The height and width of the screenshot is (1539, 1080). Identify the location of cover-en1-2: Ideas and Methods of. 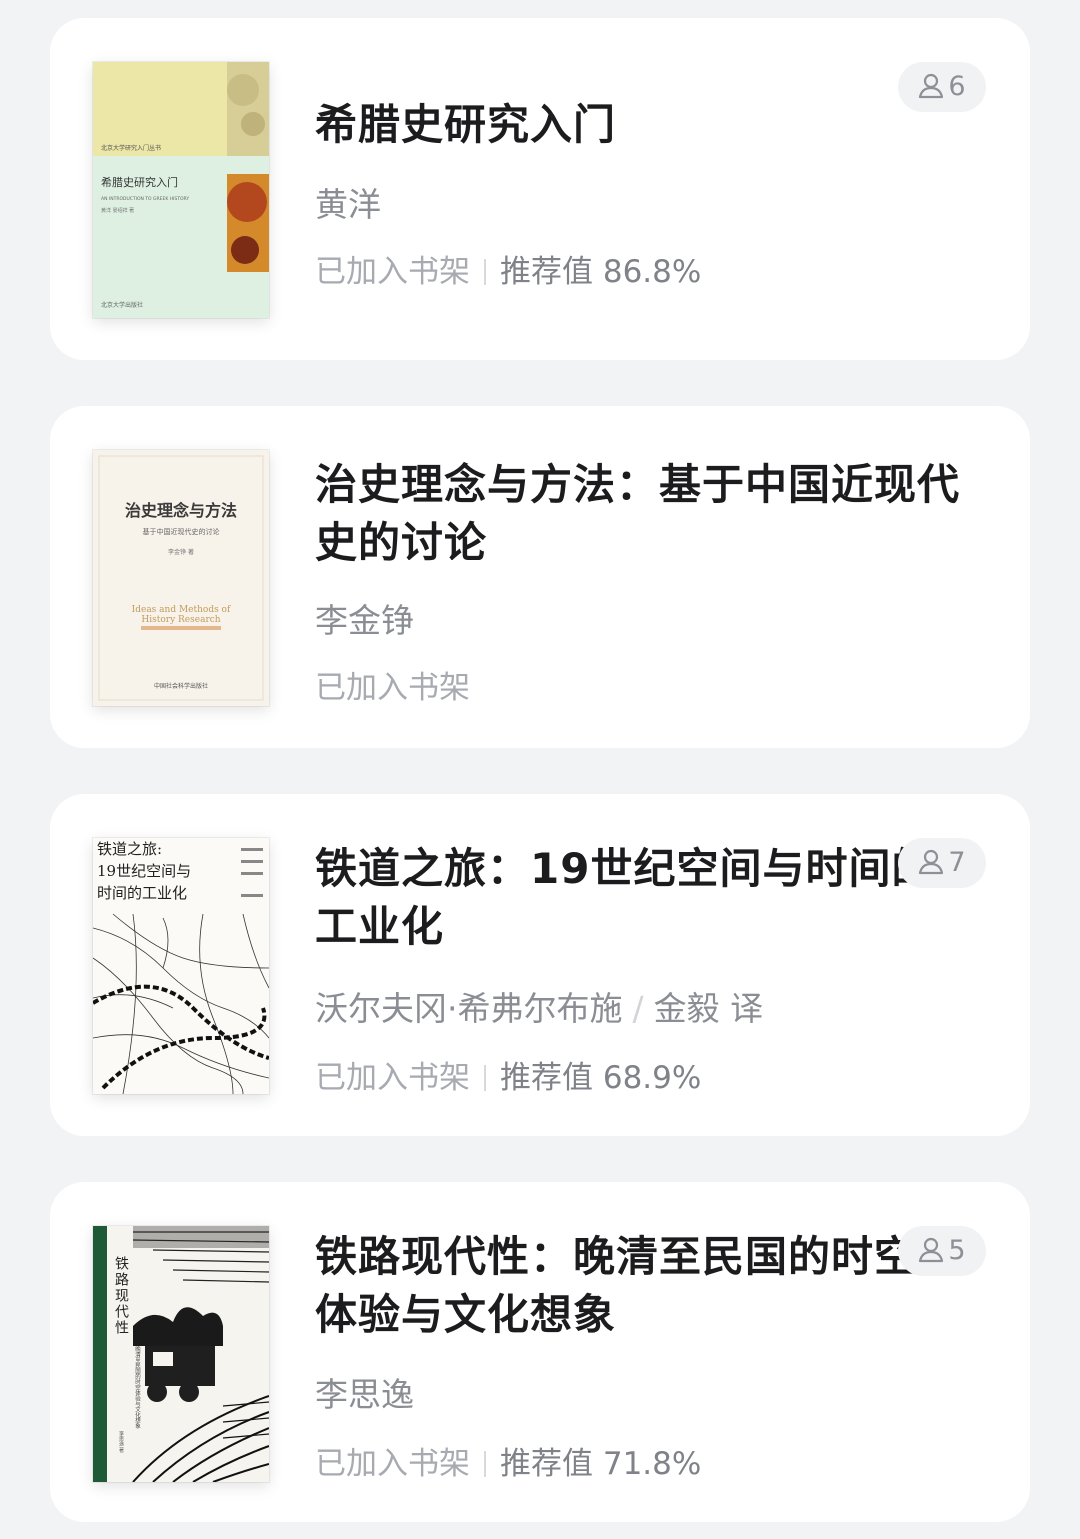
(181, 610).